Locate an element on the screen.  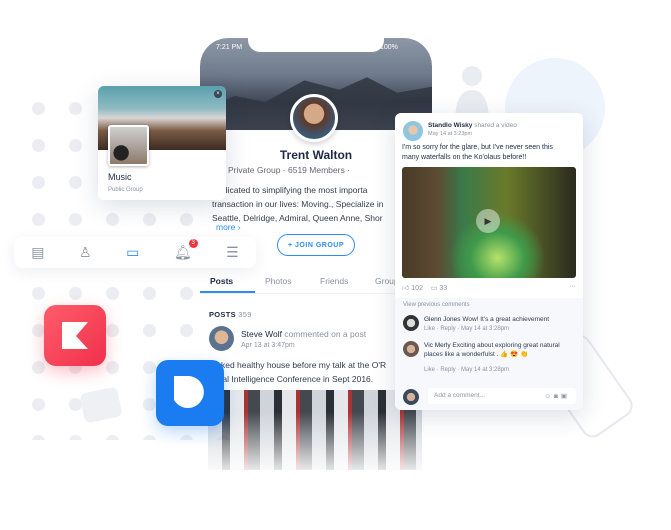
comment-count: 33 is located at coordinates (443, 288).